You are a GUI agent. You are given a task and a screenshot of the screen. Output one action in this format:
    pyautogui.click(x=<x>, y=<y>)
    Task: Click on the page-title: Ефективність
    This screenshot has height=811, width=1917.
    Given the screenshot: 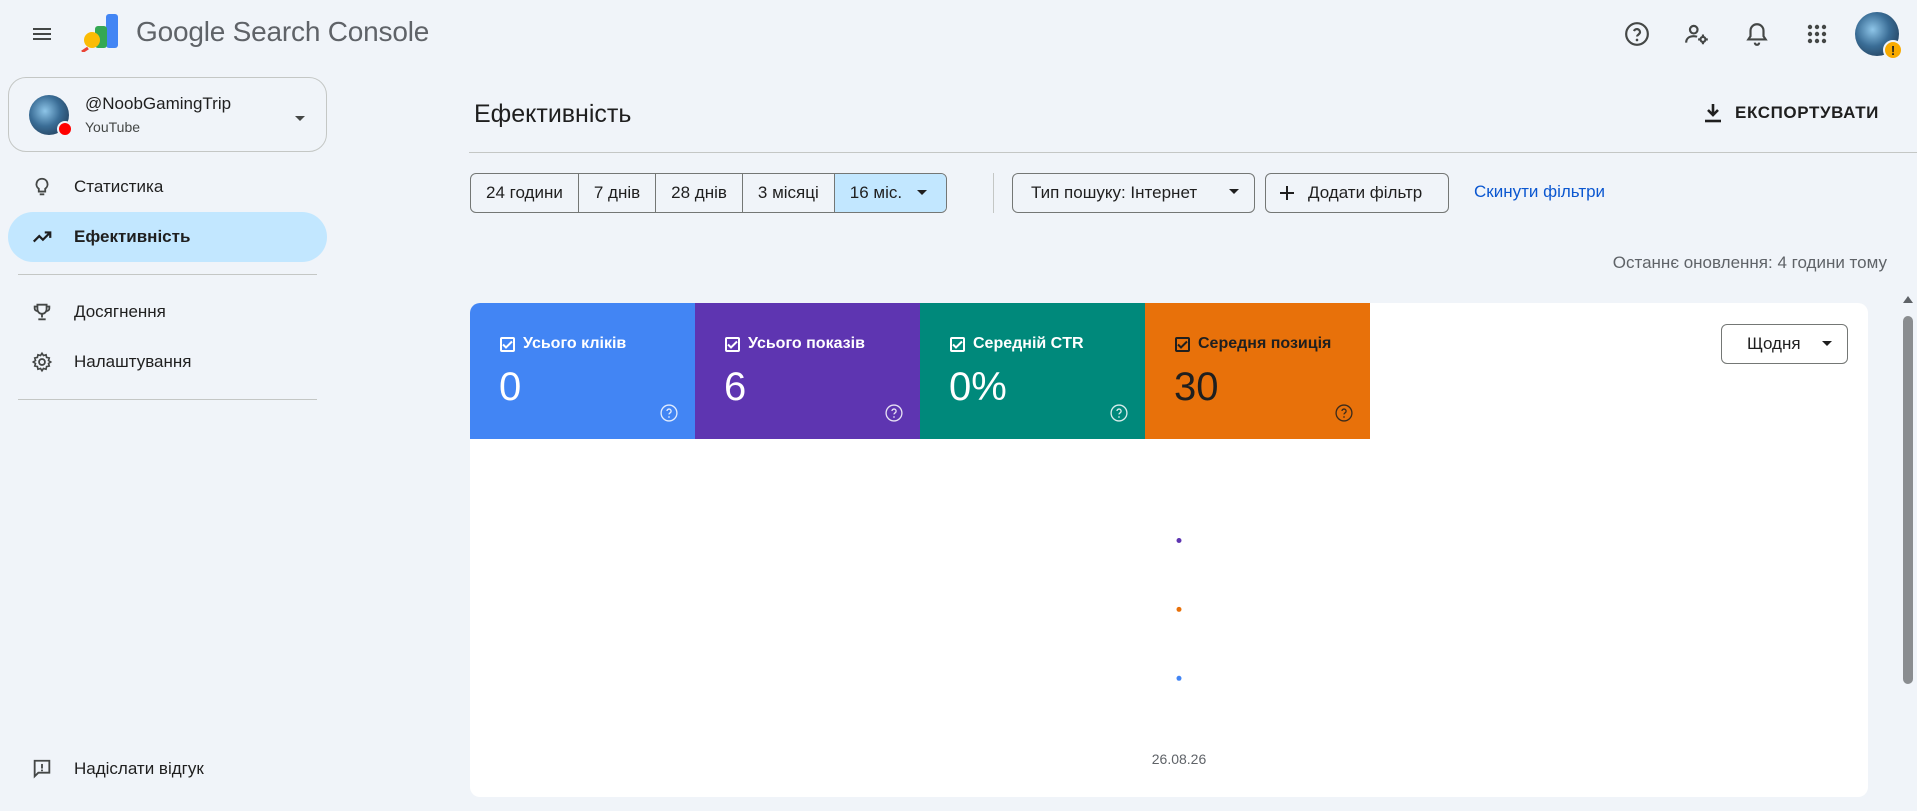 What is the action you would take?
    pyautogui.click(x=553, y=114)
    